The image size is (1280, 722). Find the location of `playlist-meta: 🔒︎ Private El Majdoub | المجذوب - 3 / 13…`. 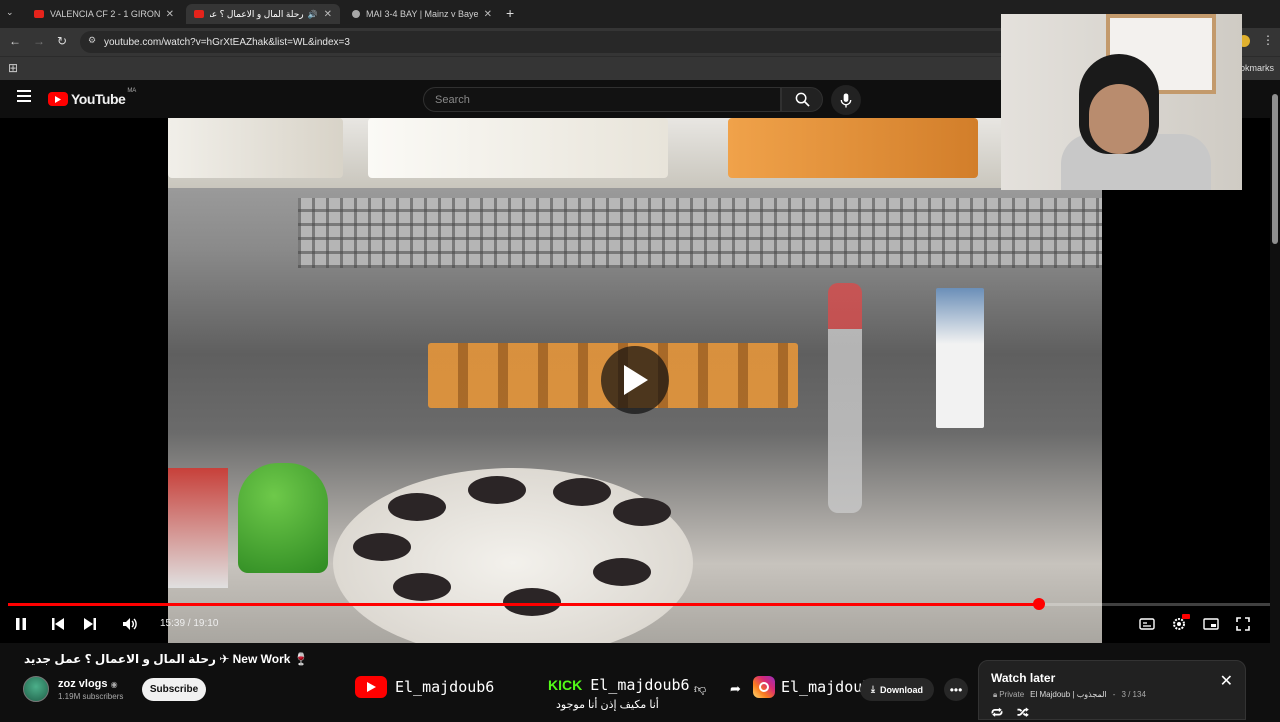

playlist-meta: 🔒︎ Private El Majdoub | المجذوب - 3 / 13… is located at coordinates (1069, 695).